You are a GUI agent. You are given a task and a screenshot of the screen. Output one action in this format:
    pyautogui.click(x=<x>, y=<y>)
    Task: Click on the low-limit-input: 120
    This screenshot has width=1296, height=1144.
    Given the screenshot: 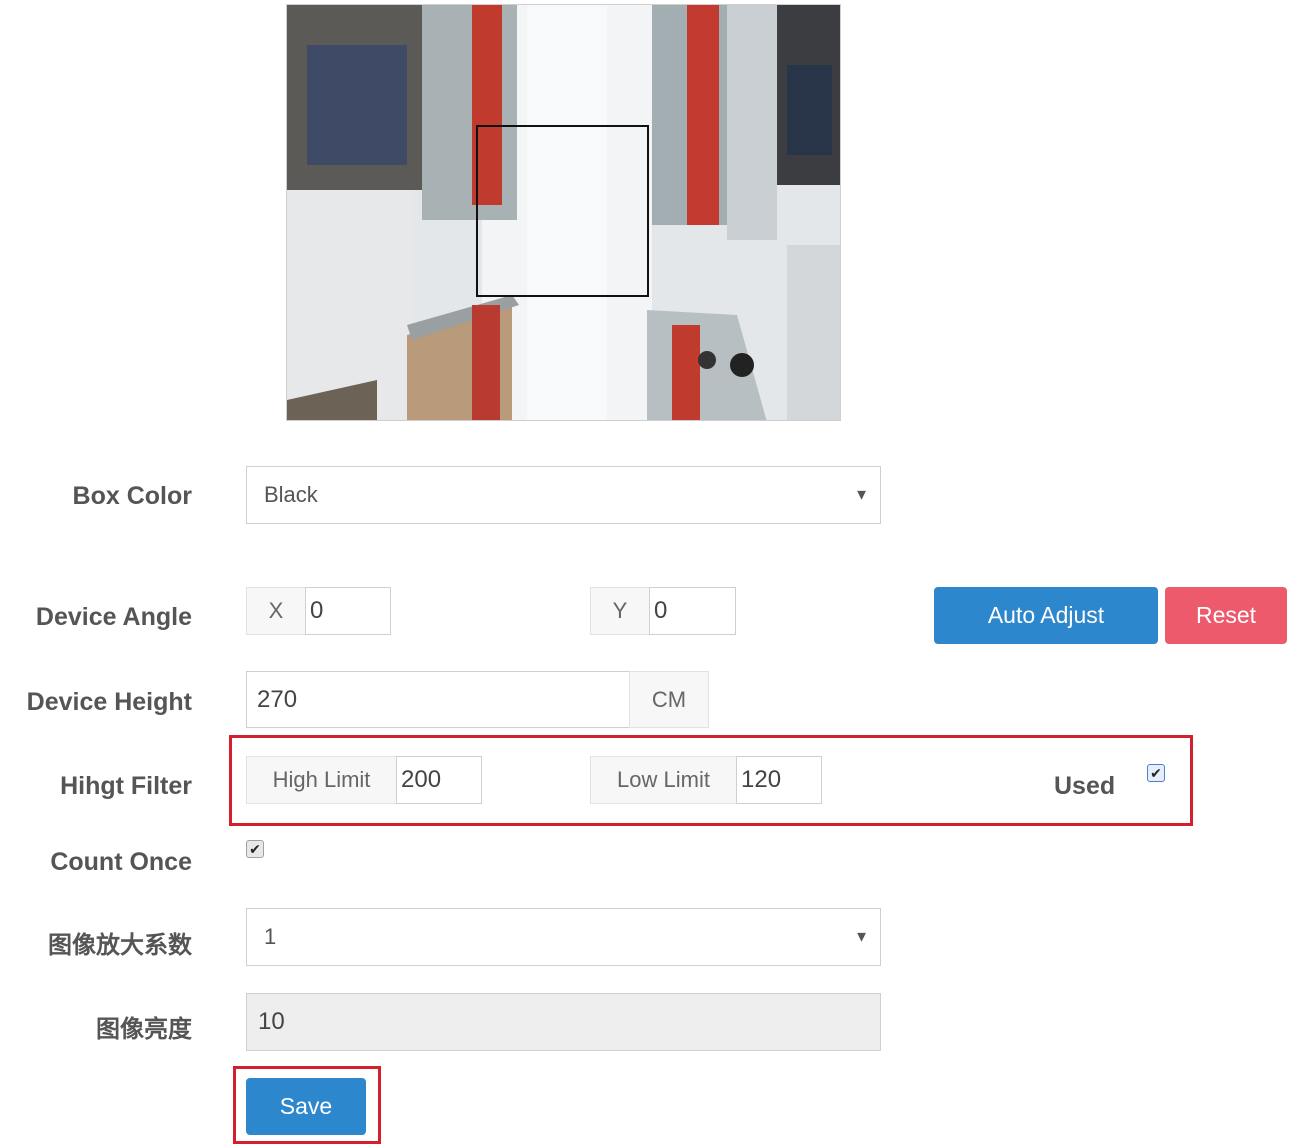 What is the action you would take?
    pyautogui.click(x=779, y=780)
    